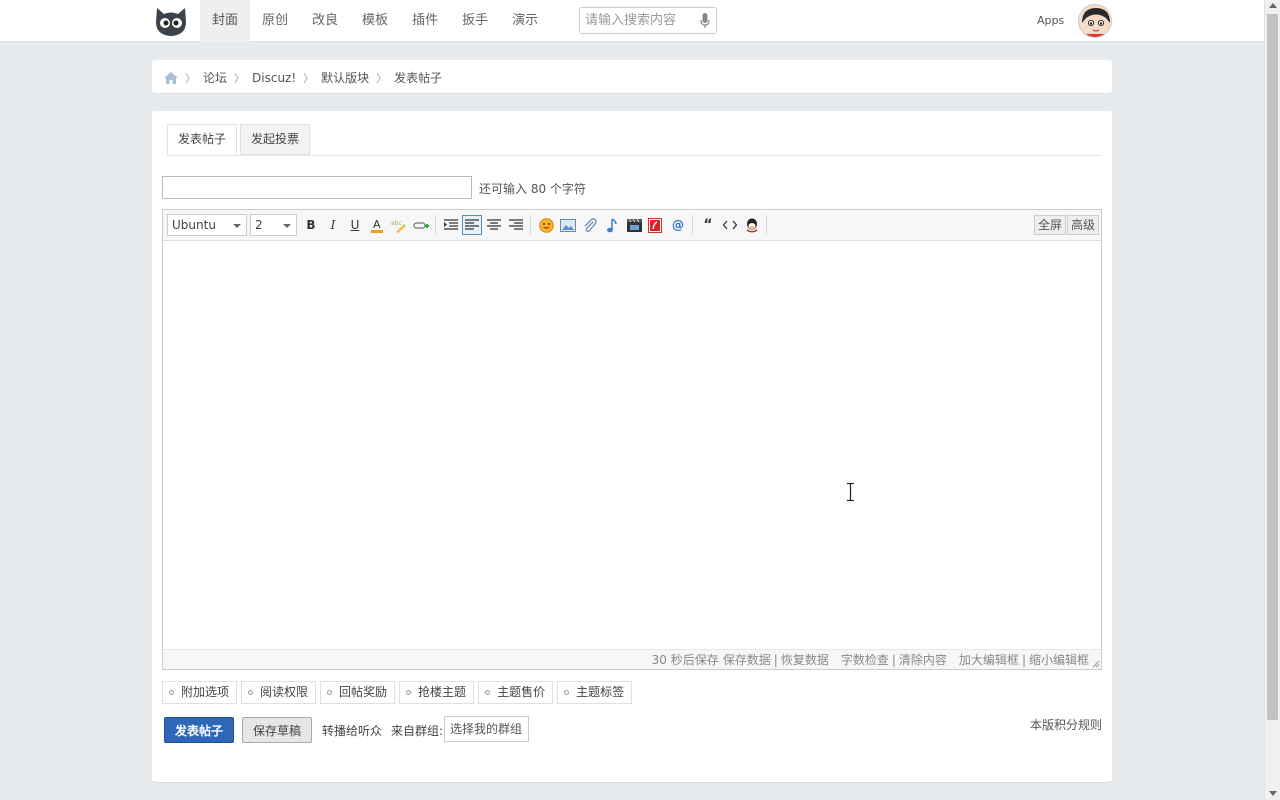 This screenshot has width=1280, height=800. Describe the element at coordinates (600, 692) in the screenshot. I see `option-label: 主题标签` at that location.